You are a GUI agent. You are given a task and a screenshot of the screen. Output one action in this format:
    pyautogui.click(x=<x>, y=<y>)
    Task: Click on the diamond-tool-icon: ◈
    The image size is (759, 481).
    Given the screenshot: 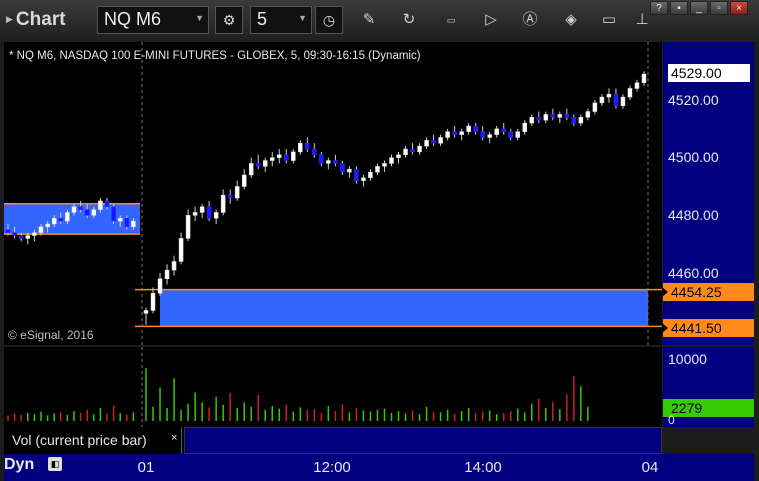 What is the action you would take?
    pyautogui.click(x=571, y=20)
    